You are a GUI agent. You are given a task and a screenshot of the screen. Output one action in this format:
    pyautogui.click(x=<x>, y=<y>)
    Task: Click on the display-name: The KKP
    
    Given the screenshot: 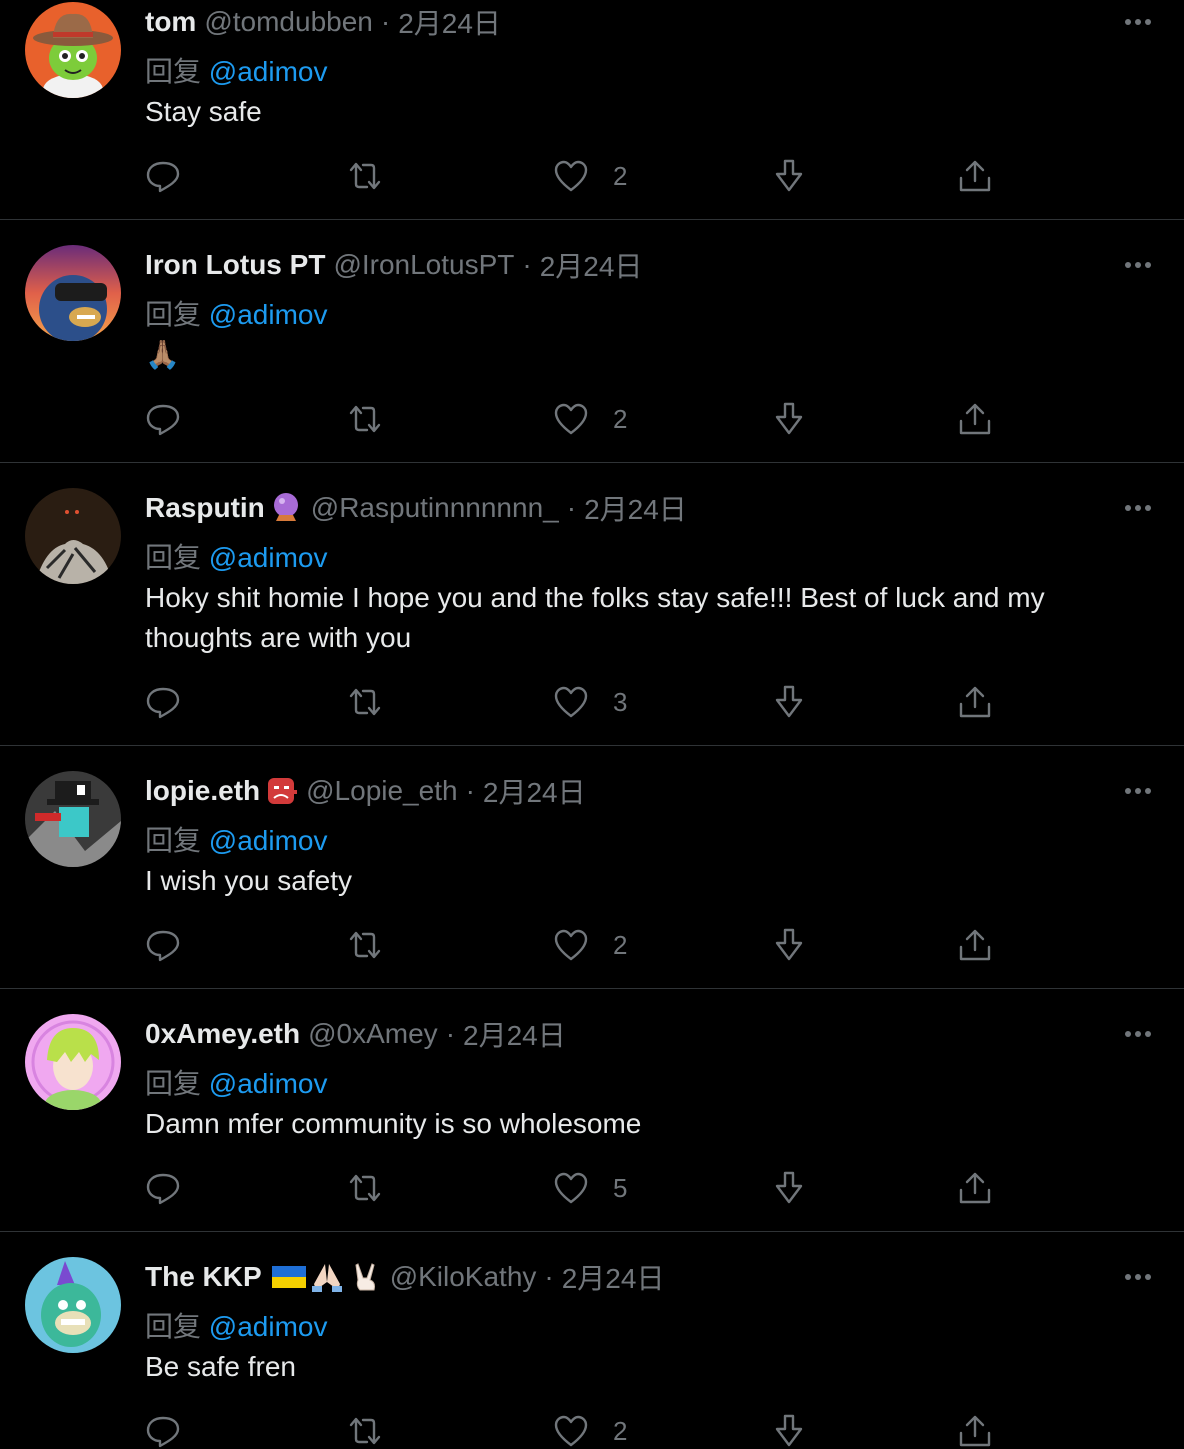 What is the action you would take?
    pyautogui.click(x=203, y=1277)
    